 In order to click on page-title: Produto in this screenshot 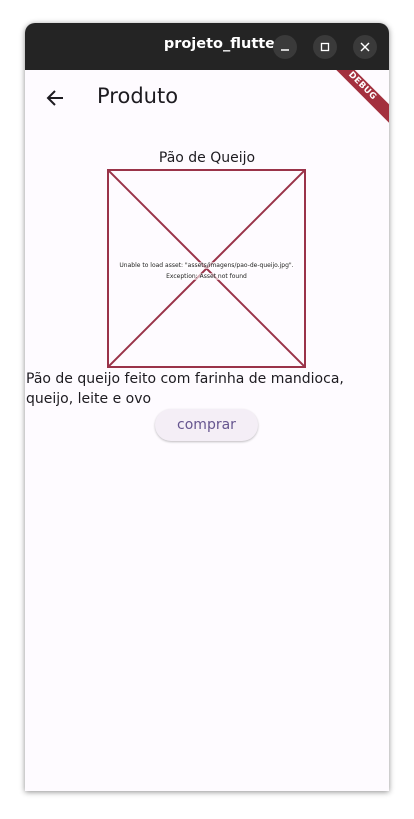, I will do `click(138, 96)`.